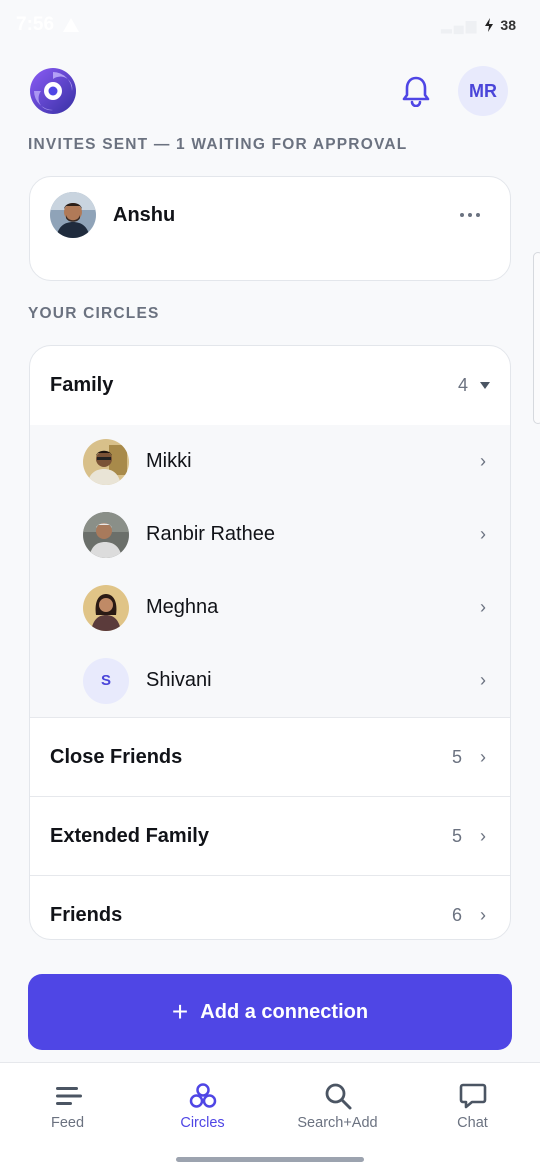  Describe the element at coordinates (270, 680) in the screenshot. I see `member-row-shivani: S Shivani ›` at that location.